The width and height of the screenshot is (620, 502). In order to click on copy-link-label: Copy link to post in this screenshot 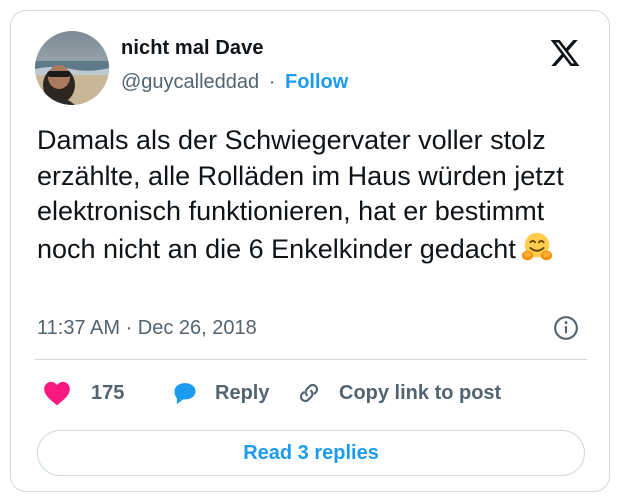, I will do `click(420, 392)`.